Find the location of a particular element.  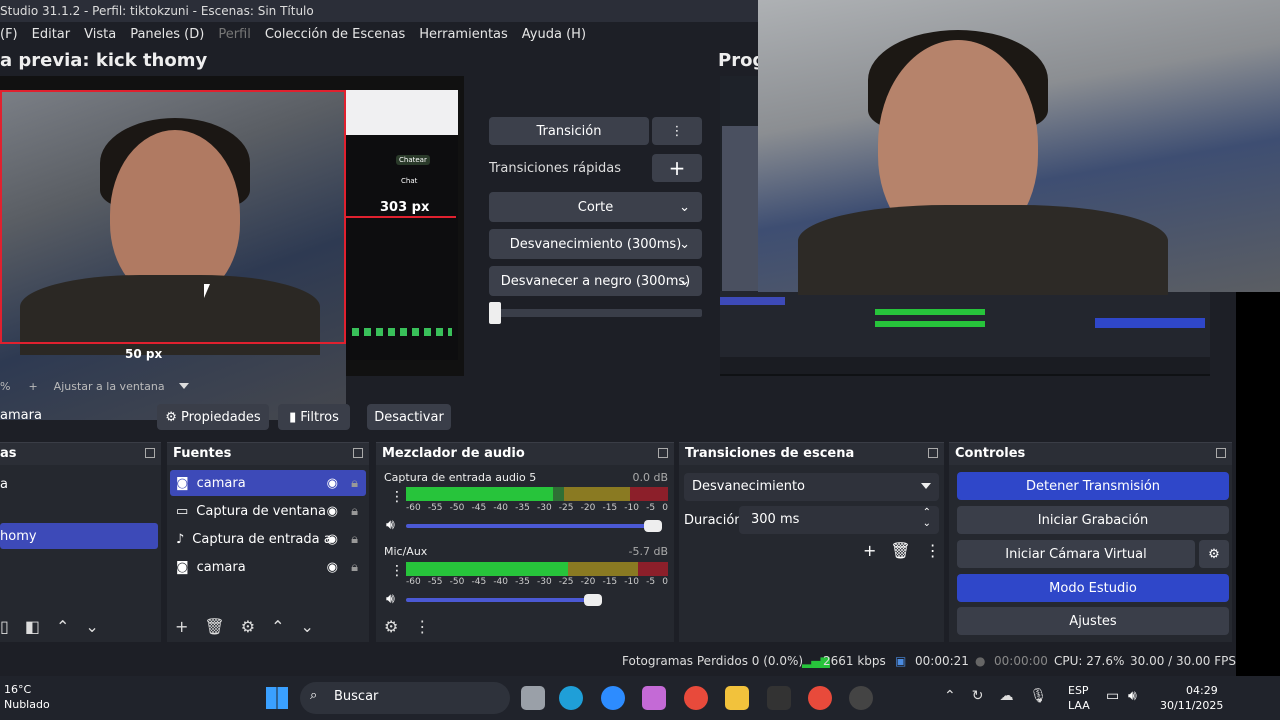

chrome-profile-icon is located at coordinates (820, 698).